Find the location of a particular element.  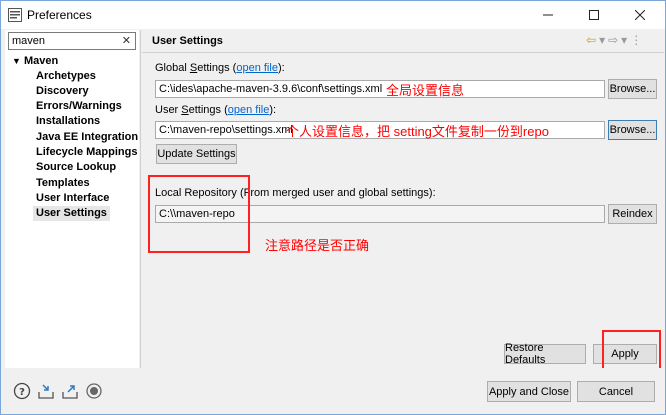

tree-item-templates: Templates is located at coordinates (63, 183).